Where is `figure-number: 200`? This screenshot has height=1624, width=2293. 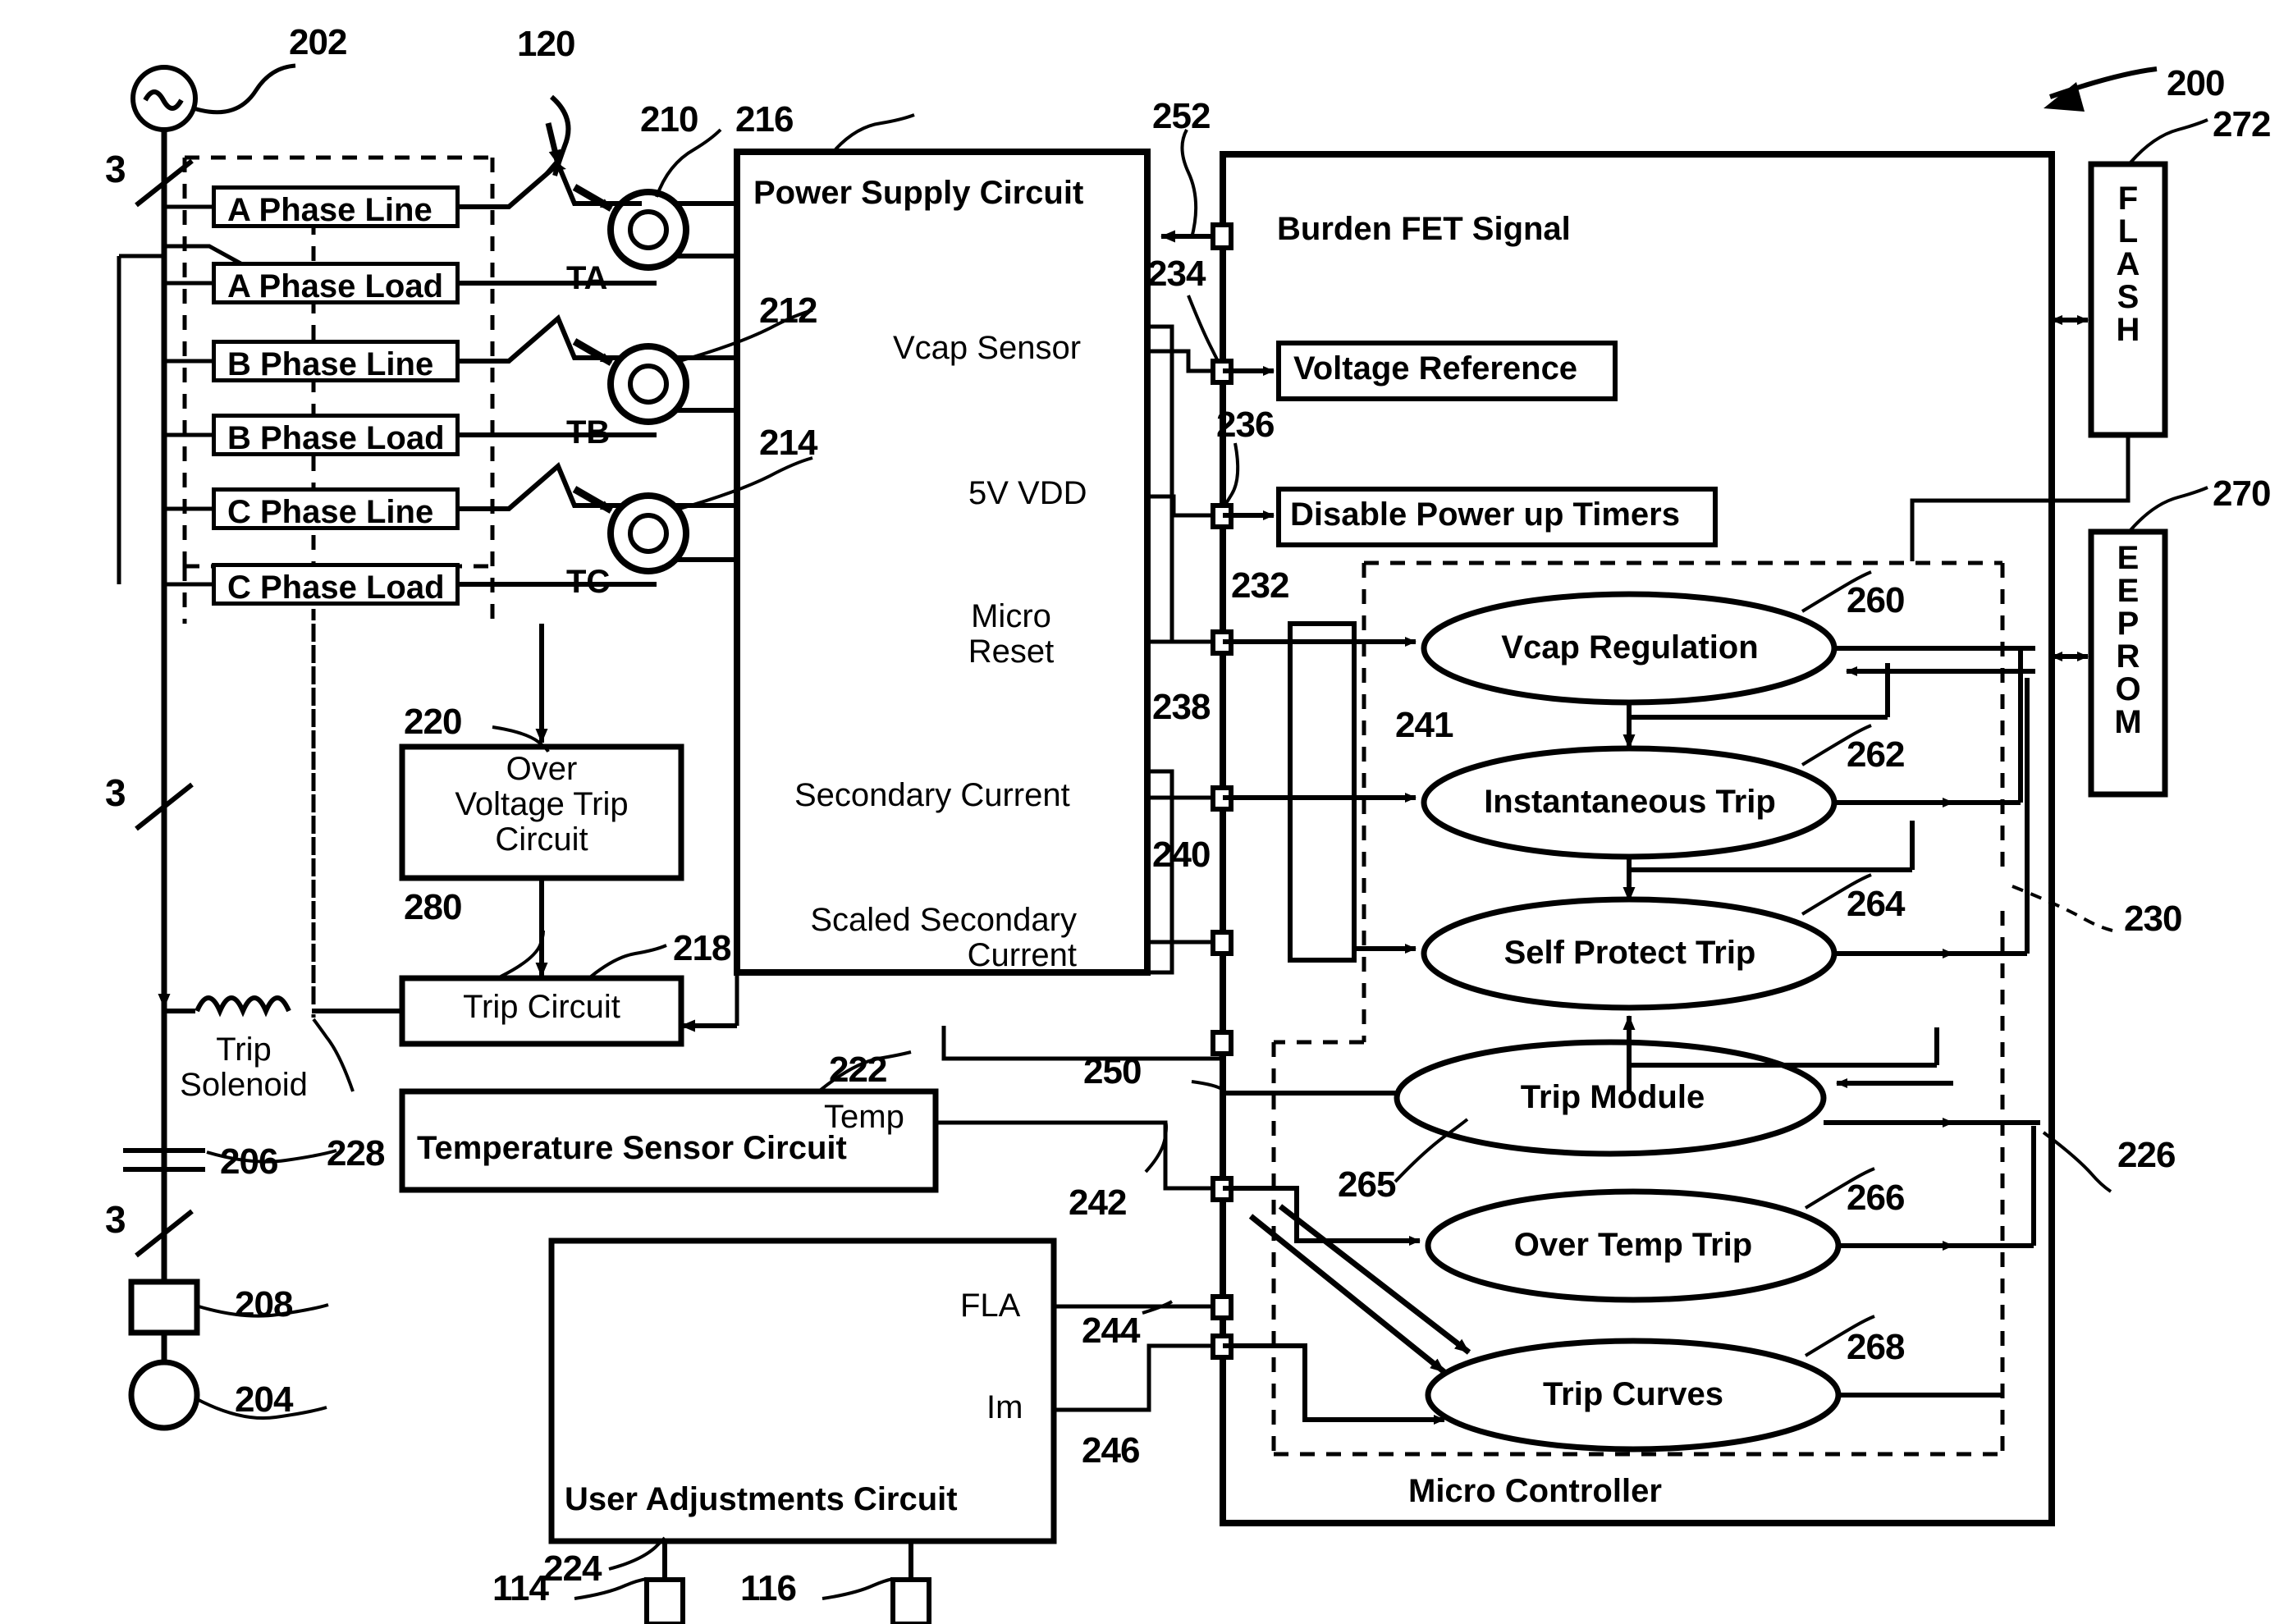 figure-number: 200 is located at coordinates (2196, 83).